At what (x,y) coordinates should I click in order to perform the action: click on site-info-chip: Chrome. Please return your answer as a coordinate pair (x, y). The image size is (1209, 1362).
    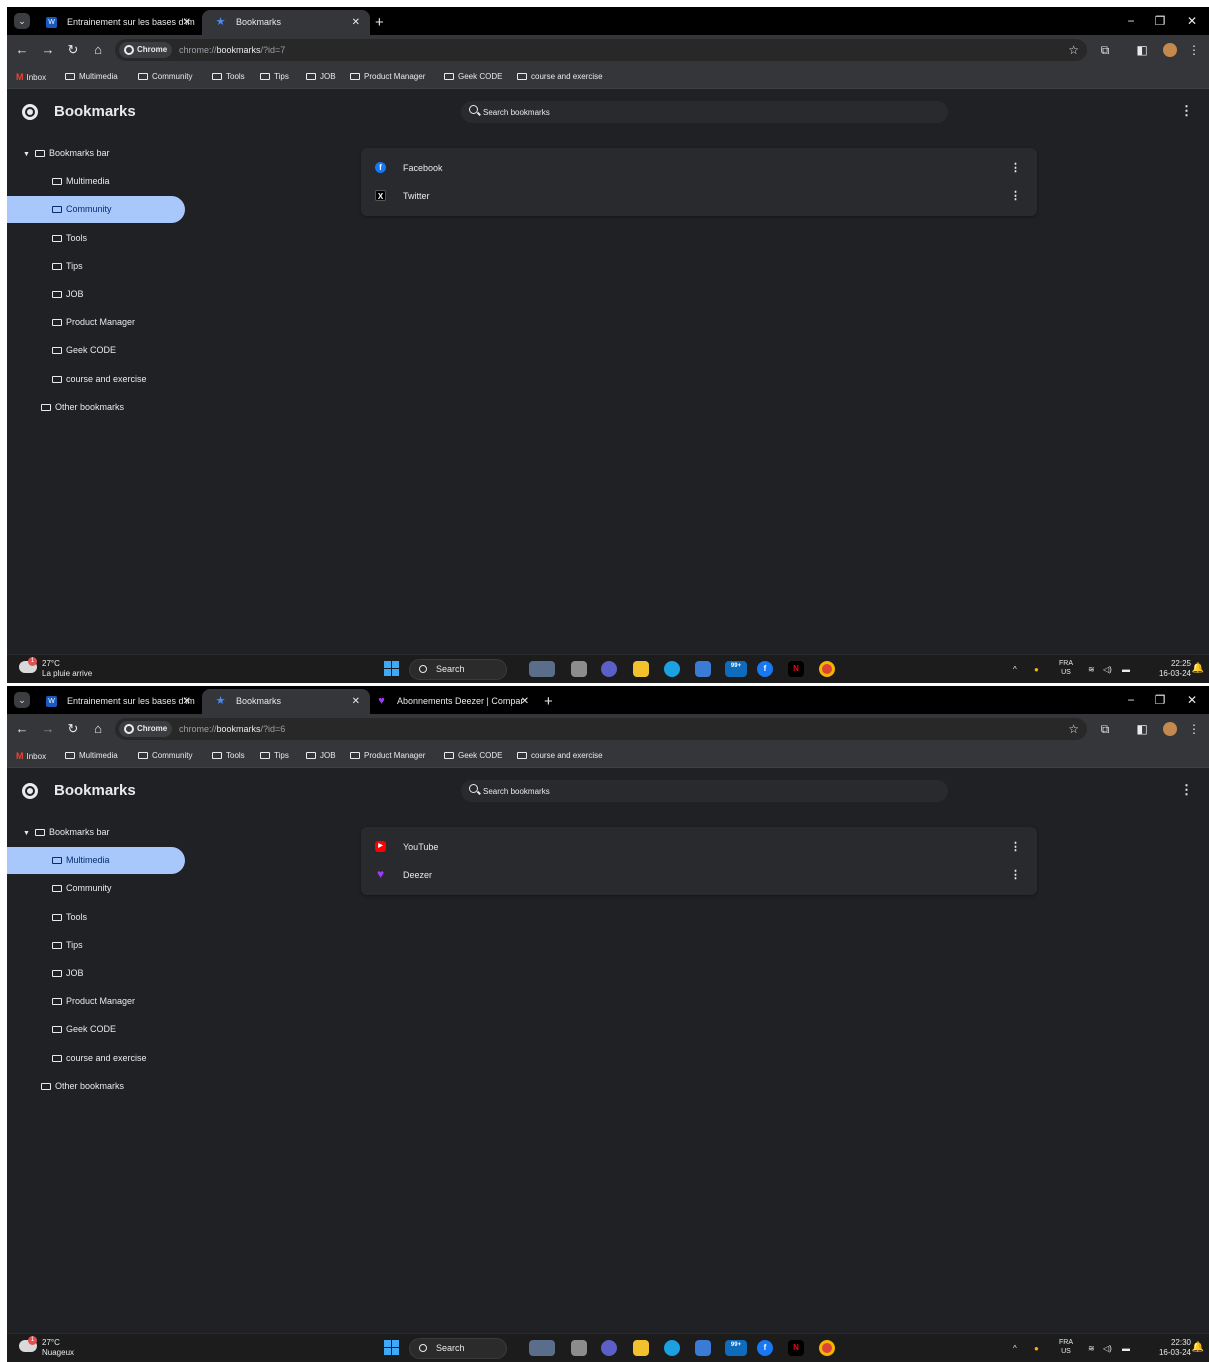
    Looking at the image, I should click on (146, 50).